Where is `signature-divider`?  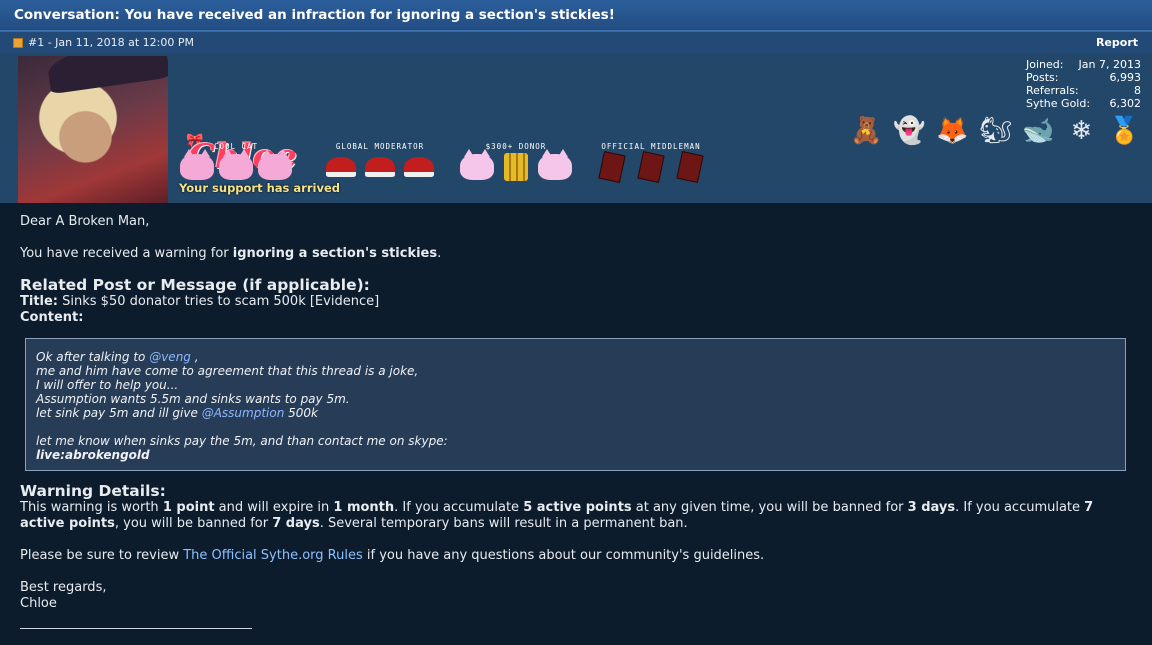
signature-divider is located at coordinates (136, 628).